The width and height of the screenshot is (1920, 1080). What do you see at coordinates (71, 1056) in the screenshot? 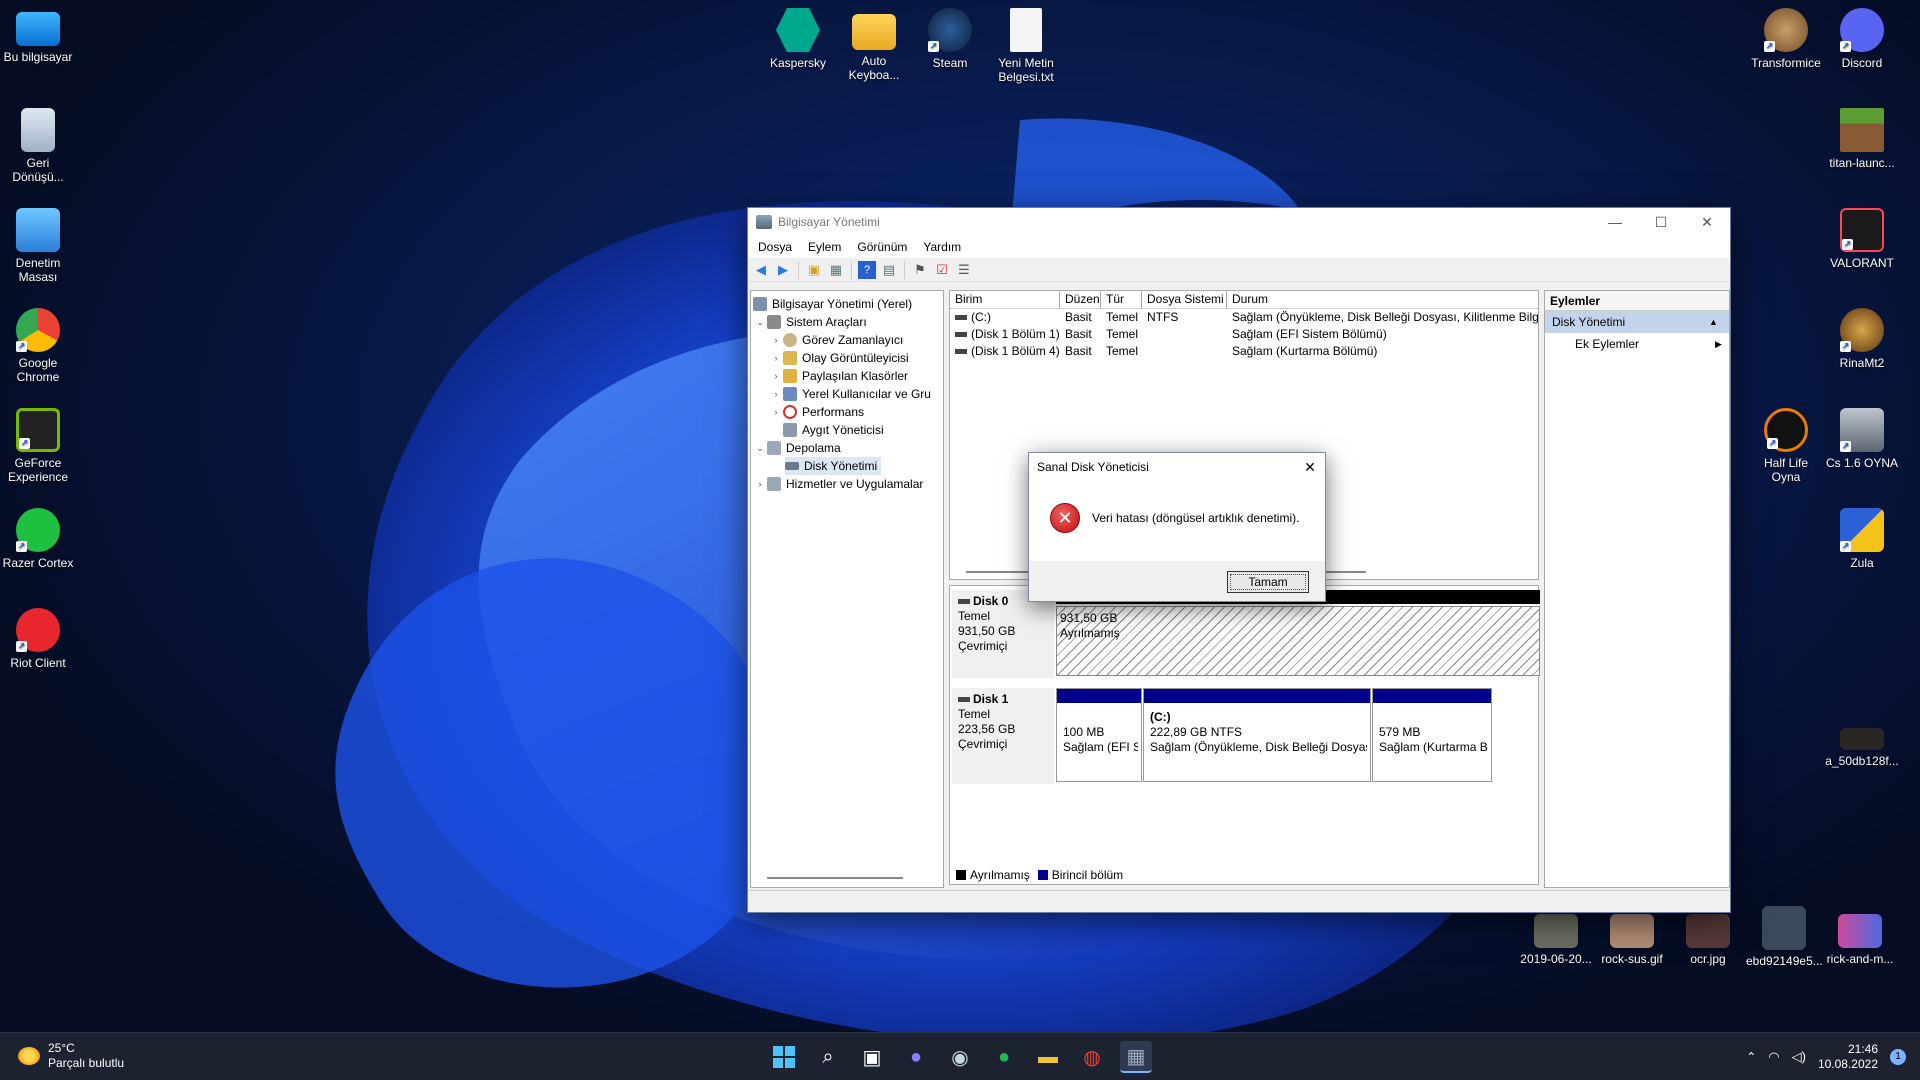
I see `weather-widget: 25°C Parçalı bulutlu` at bounding box center [71, 1056].